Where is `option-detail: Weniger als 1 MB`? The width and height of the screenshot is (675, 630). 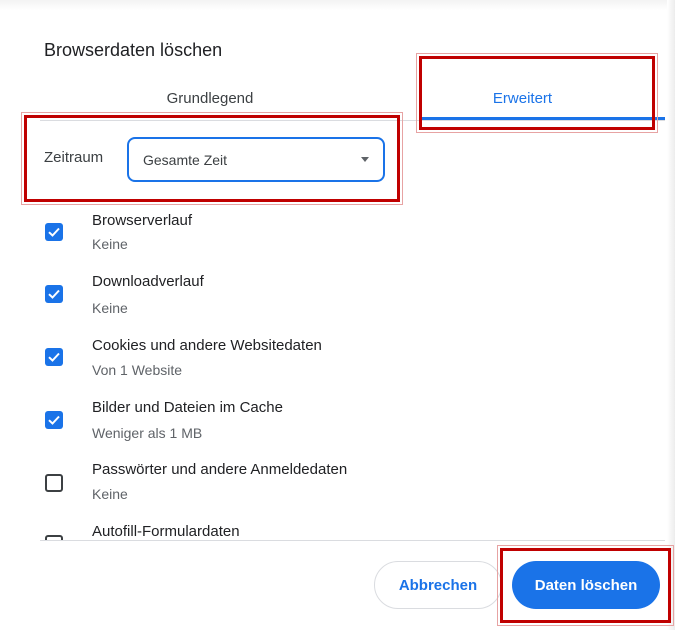
option-detail: Weniger als 1 MB is located at coordinates (147, 433).